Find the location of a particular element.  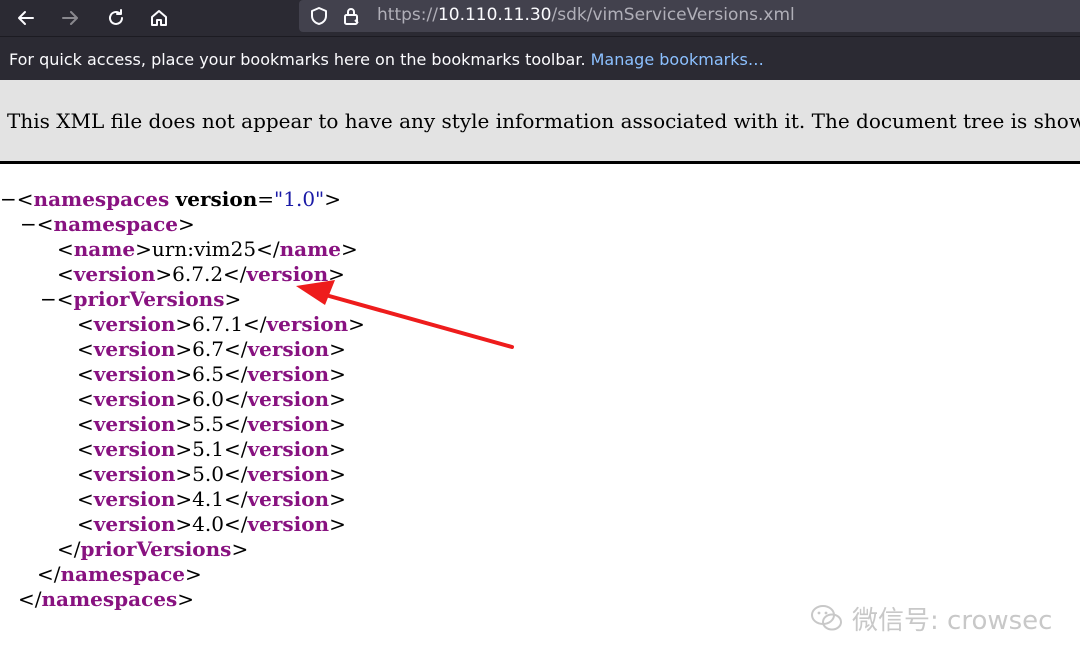

url-path: /sdk/vimServiceVersions.xml is located at coordinates (673, 15).